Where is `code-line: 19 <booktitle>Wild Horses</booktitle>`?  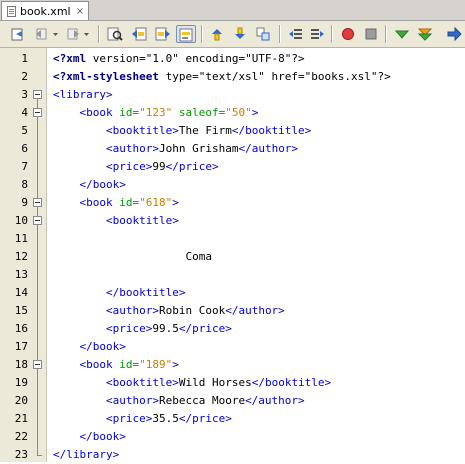
code-line: 19 <booktitle>Wild Horses</booktitle> is located at coordinates (232, 383).